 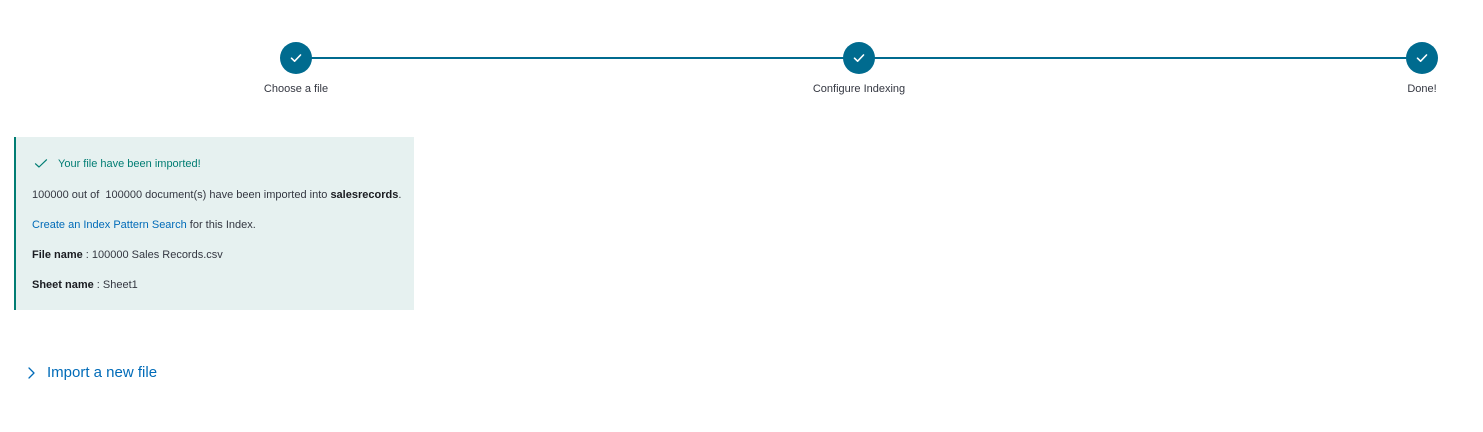 What do you see at coordinates (102, 372) in the screenshot?
I see `import-new-file-label: Import a new file` at bounding box center [102, 372].